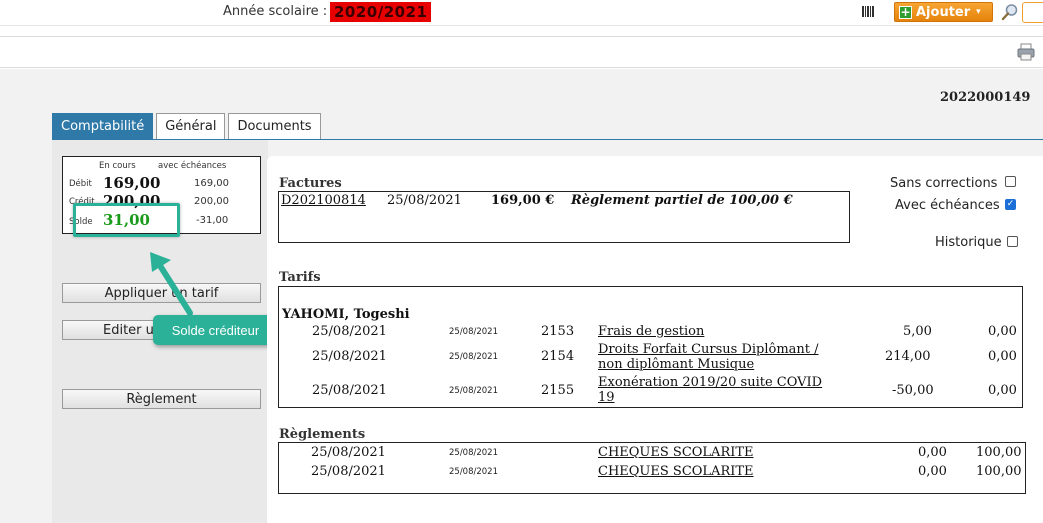  I want to click on magnifier-icon, so click(1010, 12).